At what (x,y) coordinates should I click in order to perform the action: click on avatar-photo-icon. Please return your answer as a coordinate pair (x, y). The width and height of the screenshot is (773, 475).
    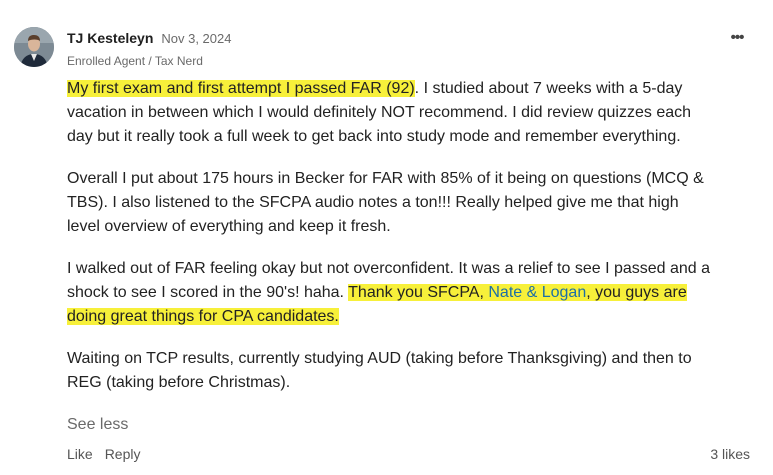
    Looking at the image, I should click on (34, 47).